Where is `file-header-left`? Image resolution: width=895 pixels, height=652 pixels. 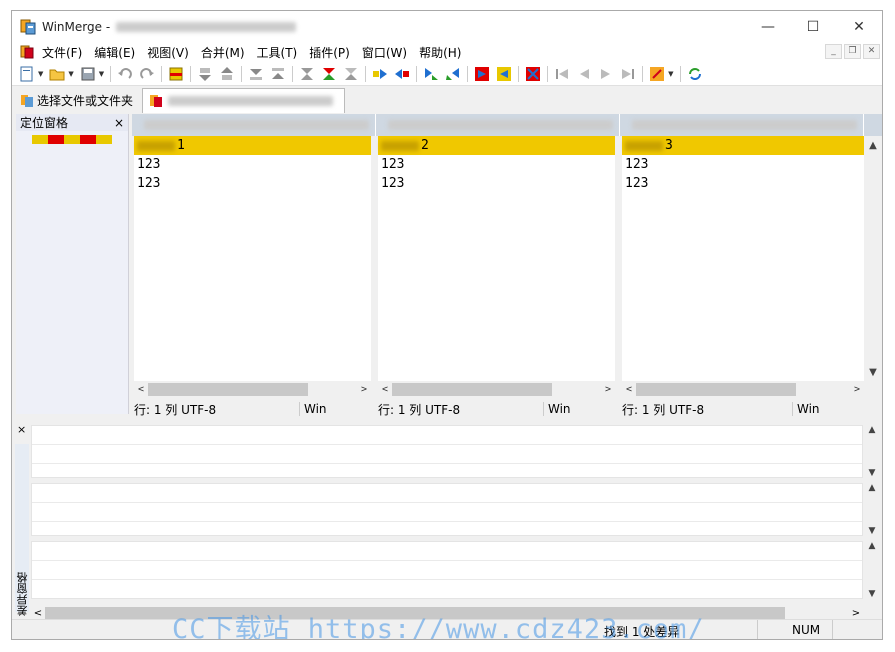
file-header-left is located at coordinates (254, 125).